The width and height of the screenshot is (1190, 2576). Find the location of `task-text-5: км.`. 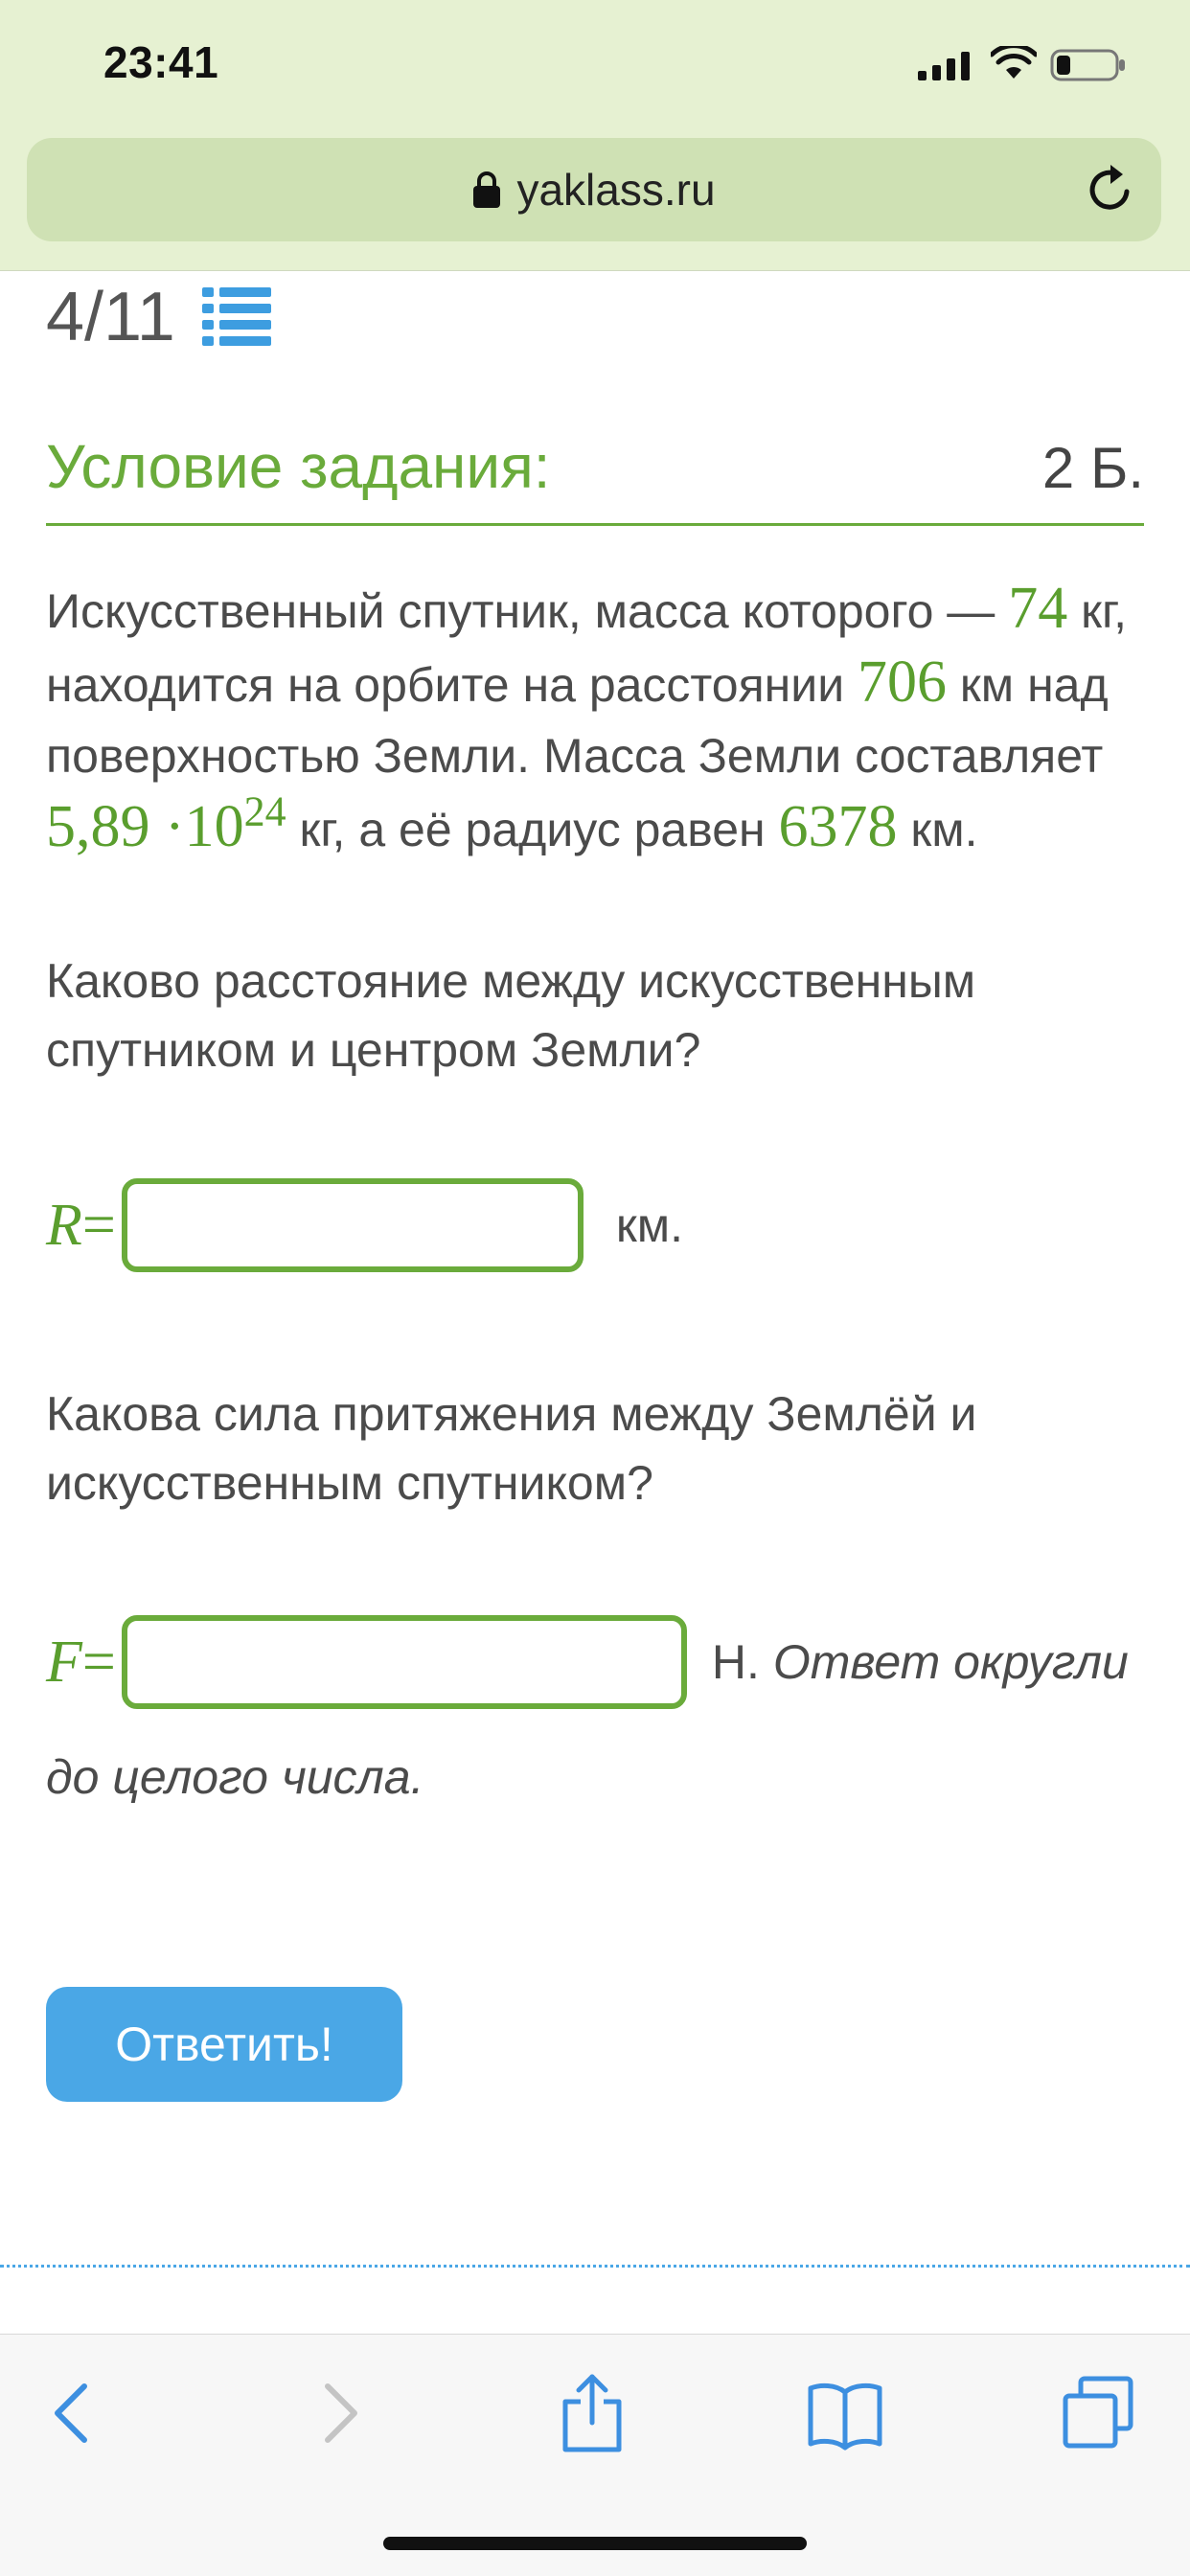

task-text-5: км. is located at coordinates (937, 829).